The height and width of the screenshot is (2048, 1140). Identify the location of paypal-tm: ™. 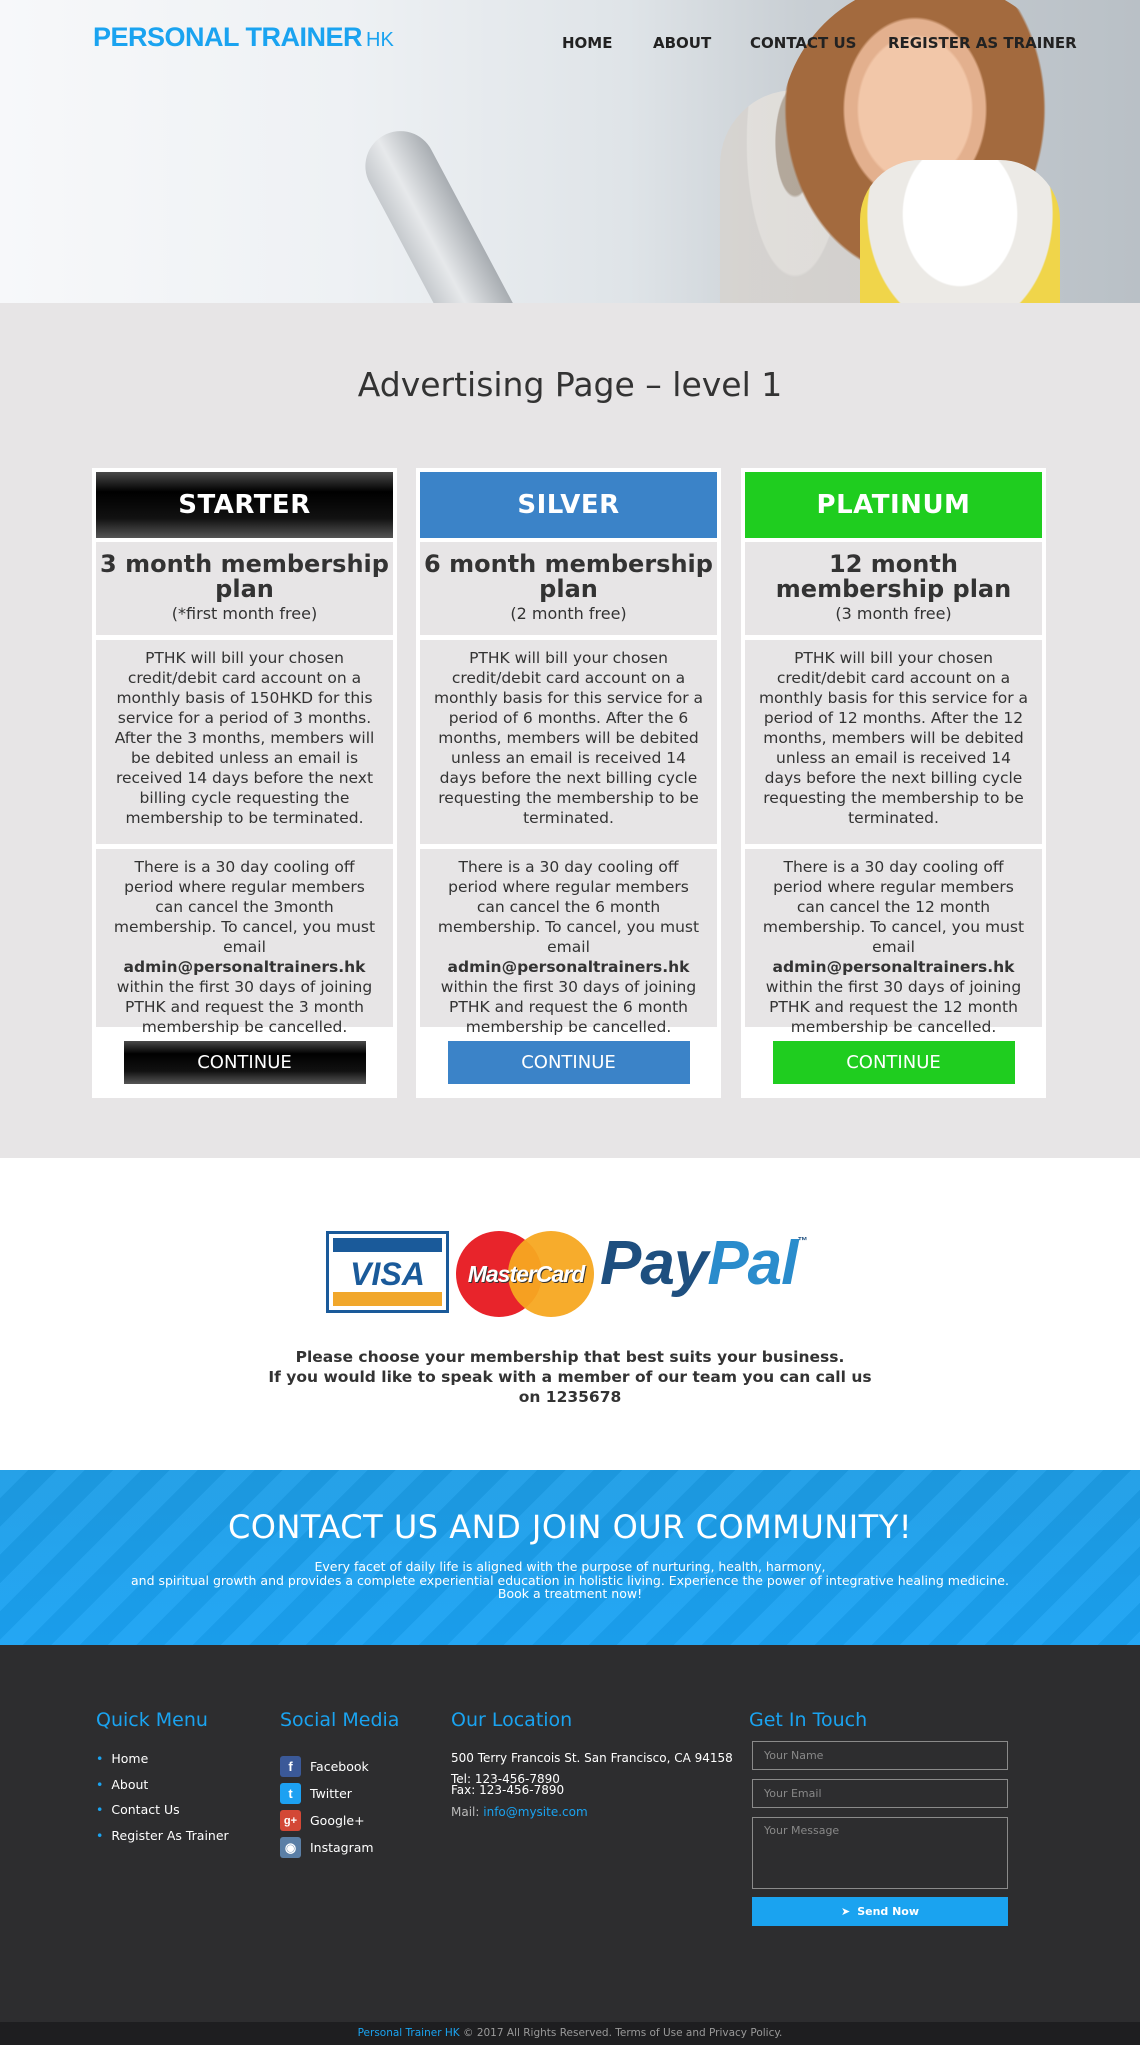
(802, 1241).